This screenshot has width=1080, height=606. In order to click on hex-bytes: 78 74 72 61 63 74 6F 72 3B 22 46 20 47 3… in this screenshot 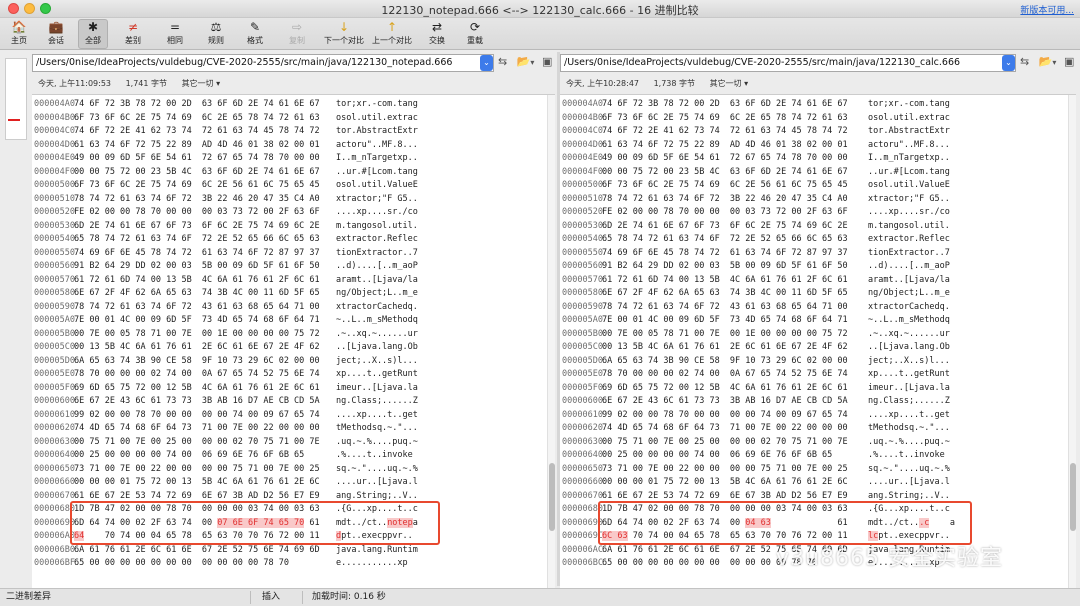, I will do `click(725, 198)`.